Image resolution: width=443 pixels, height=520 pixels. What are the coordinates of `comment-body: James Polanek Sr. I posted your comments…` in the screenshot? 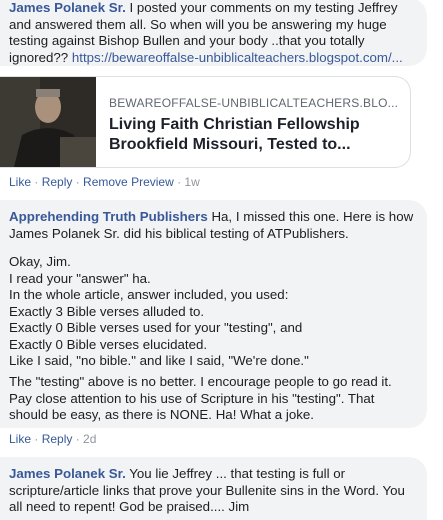 It's located at (211, 33).